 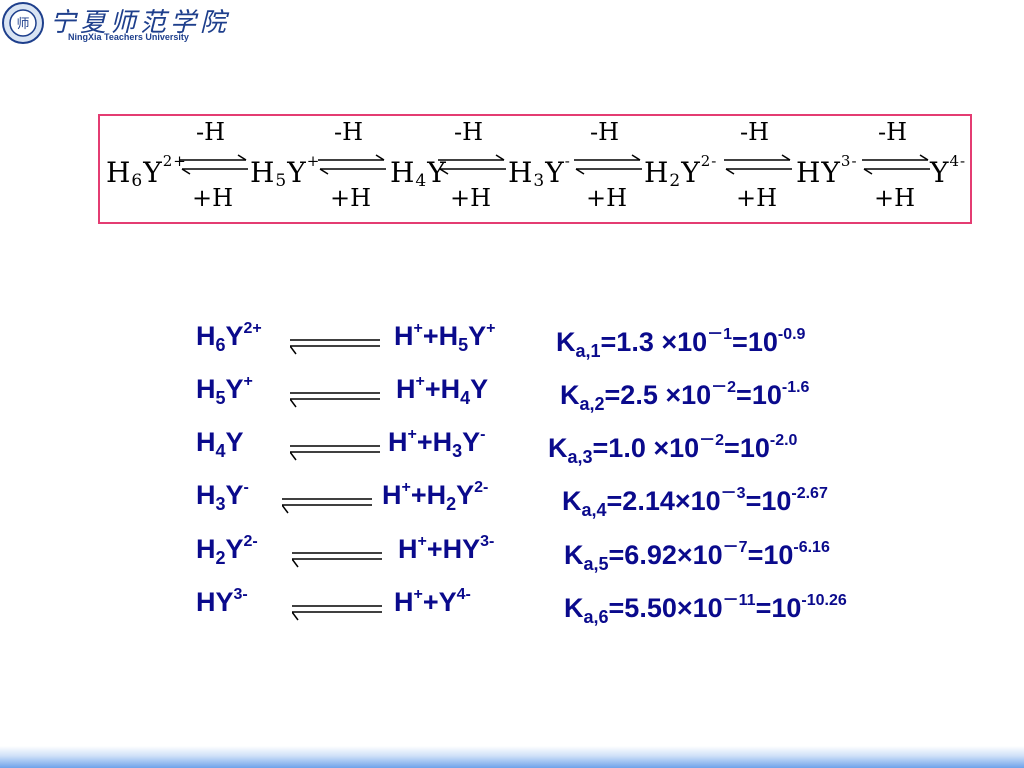 I want to click on row-reactant: H6Y2+, so click(x=229, y=337).